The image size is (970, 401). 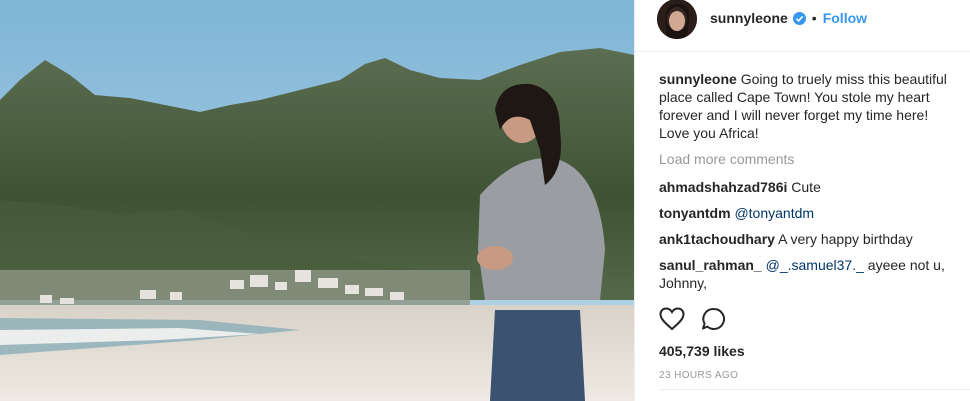 What do you see at coordinates (714, 321) in the screenshot?
I see `comment-bubble-icon` at bounding box center [714, 321].